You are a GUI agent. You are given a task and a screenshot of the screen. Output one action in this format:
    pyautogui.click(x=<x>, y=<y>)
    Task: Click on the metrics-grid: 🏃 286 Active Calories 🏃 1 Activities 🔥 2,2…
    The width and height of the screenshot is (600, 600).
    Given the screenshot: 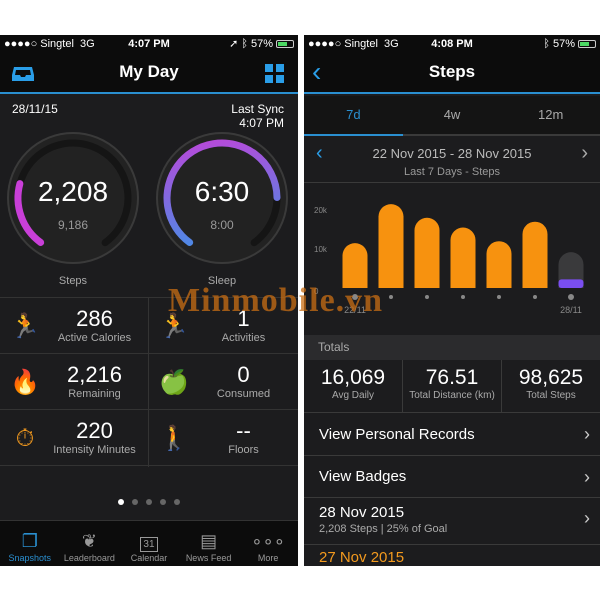 What is the action you would take?
    pyautogui.click(x=149, y=382)
    